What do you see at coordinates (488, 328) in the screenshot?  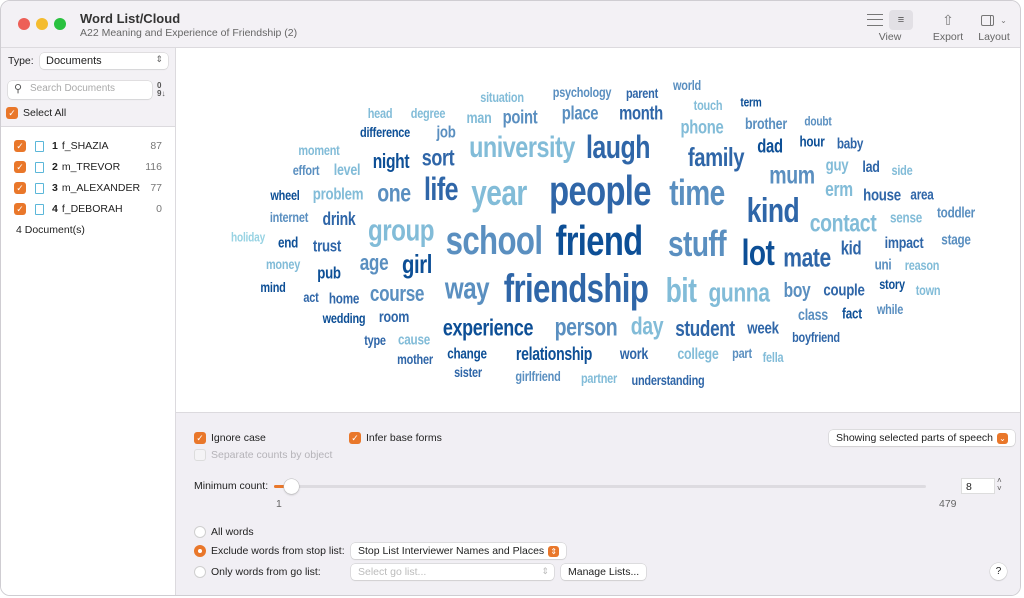 I see `cloud-word: experience` at bounding box center [488, 328].